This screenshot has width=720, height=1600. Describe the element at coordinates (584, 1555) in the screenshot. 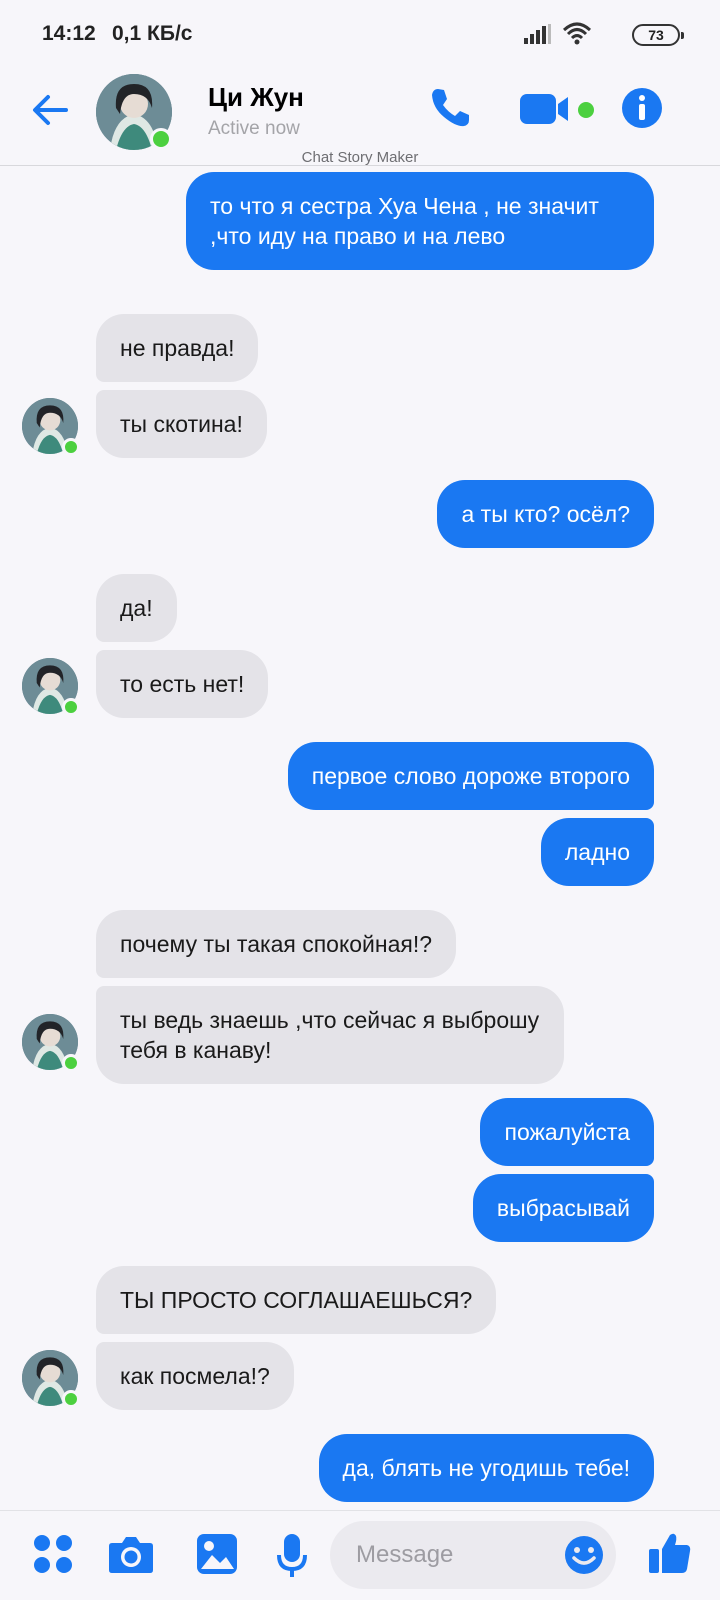

I see `smiley-icon` at that location.